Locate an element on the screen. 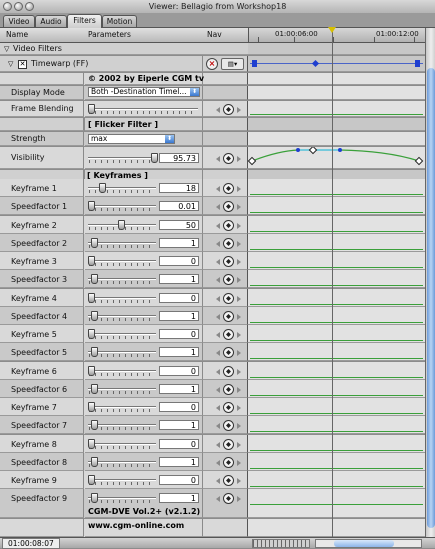 The height and width of the screenshot is (549, 435). curve-handle is located at coordinates (298, 150).